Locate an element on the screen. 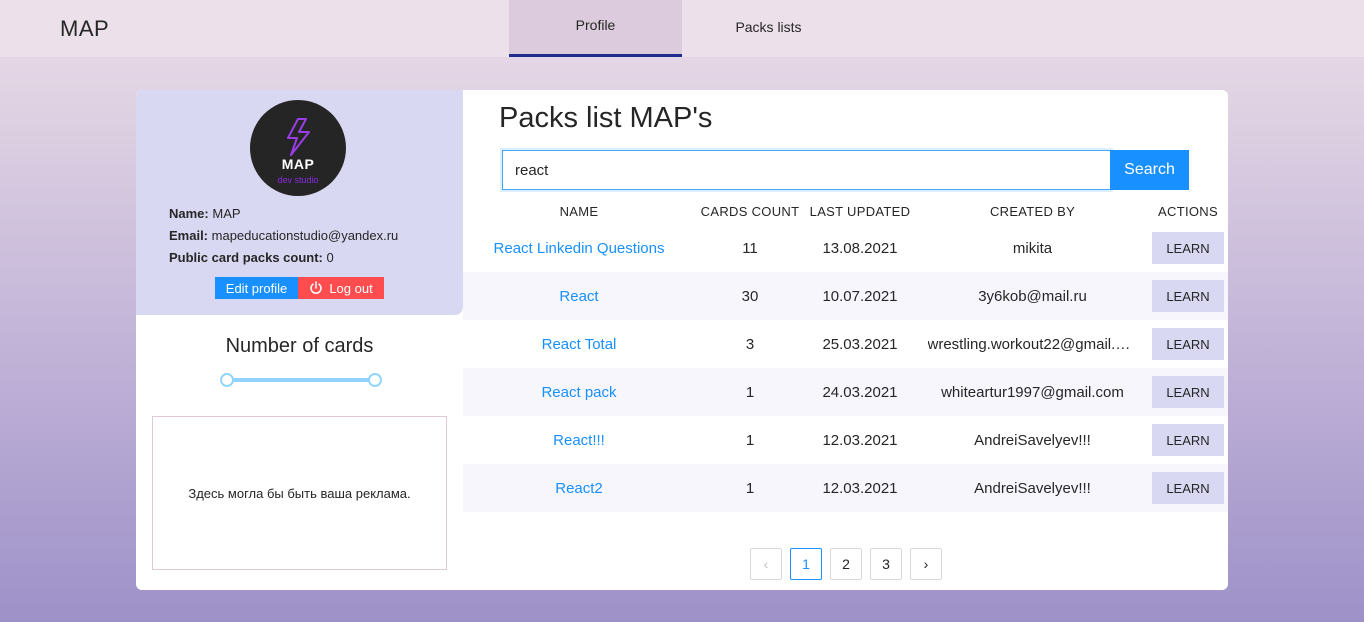 The width and height of the screenshot is (1364, 622). profile-packs-line: Public card packs count: 0 is located at coordinates (283, 258).